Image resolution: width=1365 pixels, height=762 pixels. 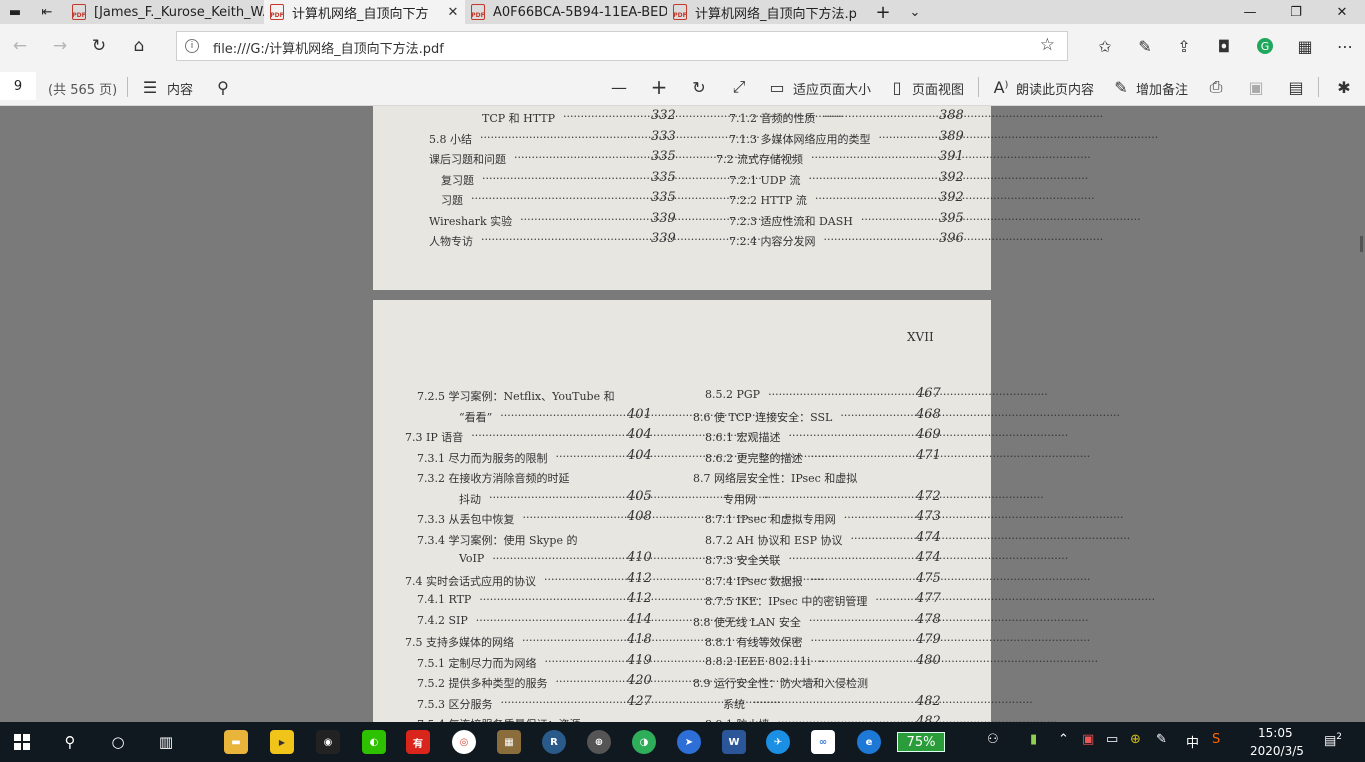 What do you see at coordinates (759, 159) in the screenshot?
I see `toc-entry: 7.2 流式存储视频` at bounding box center [759, 159].